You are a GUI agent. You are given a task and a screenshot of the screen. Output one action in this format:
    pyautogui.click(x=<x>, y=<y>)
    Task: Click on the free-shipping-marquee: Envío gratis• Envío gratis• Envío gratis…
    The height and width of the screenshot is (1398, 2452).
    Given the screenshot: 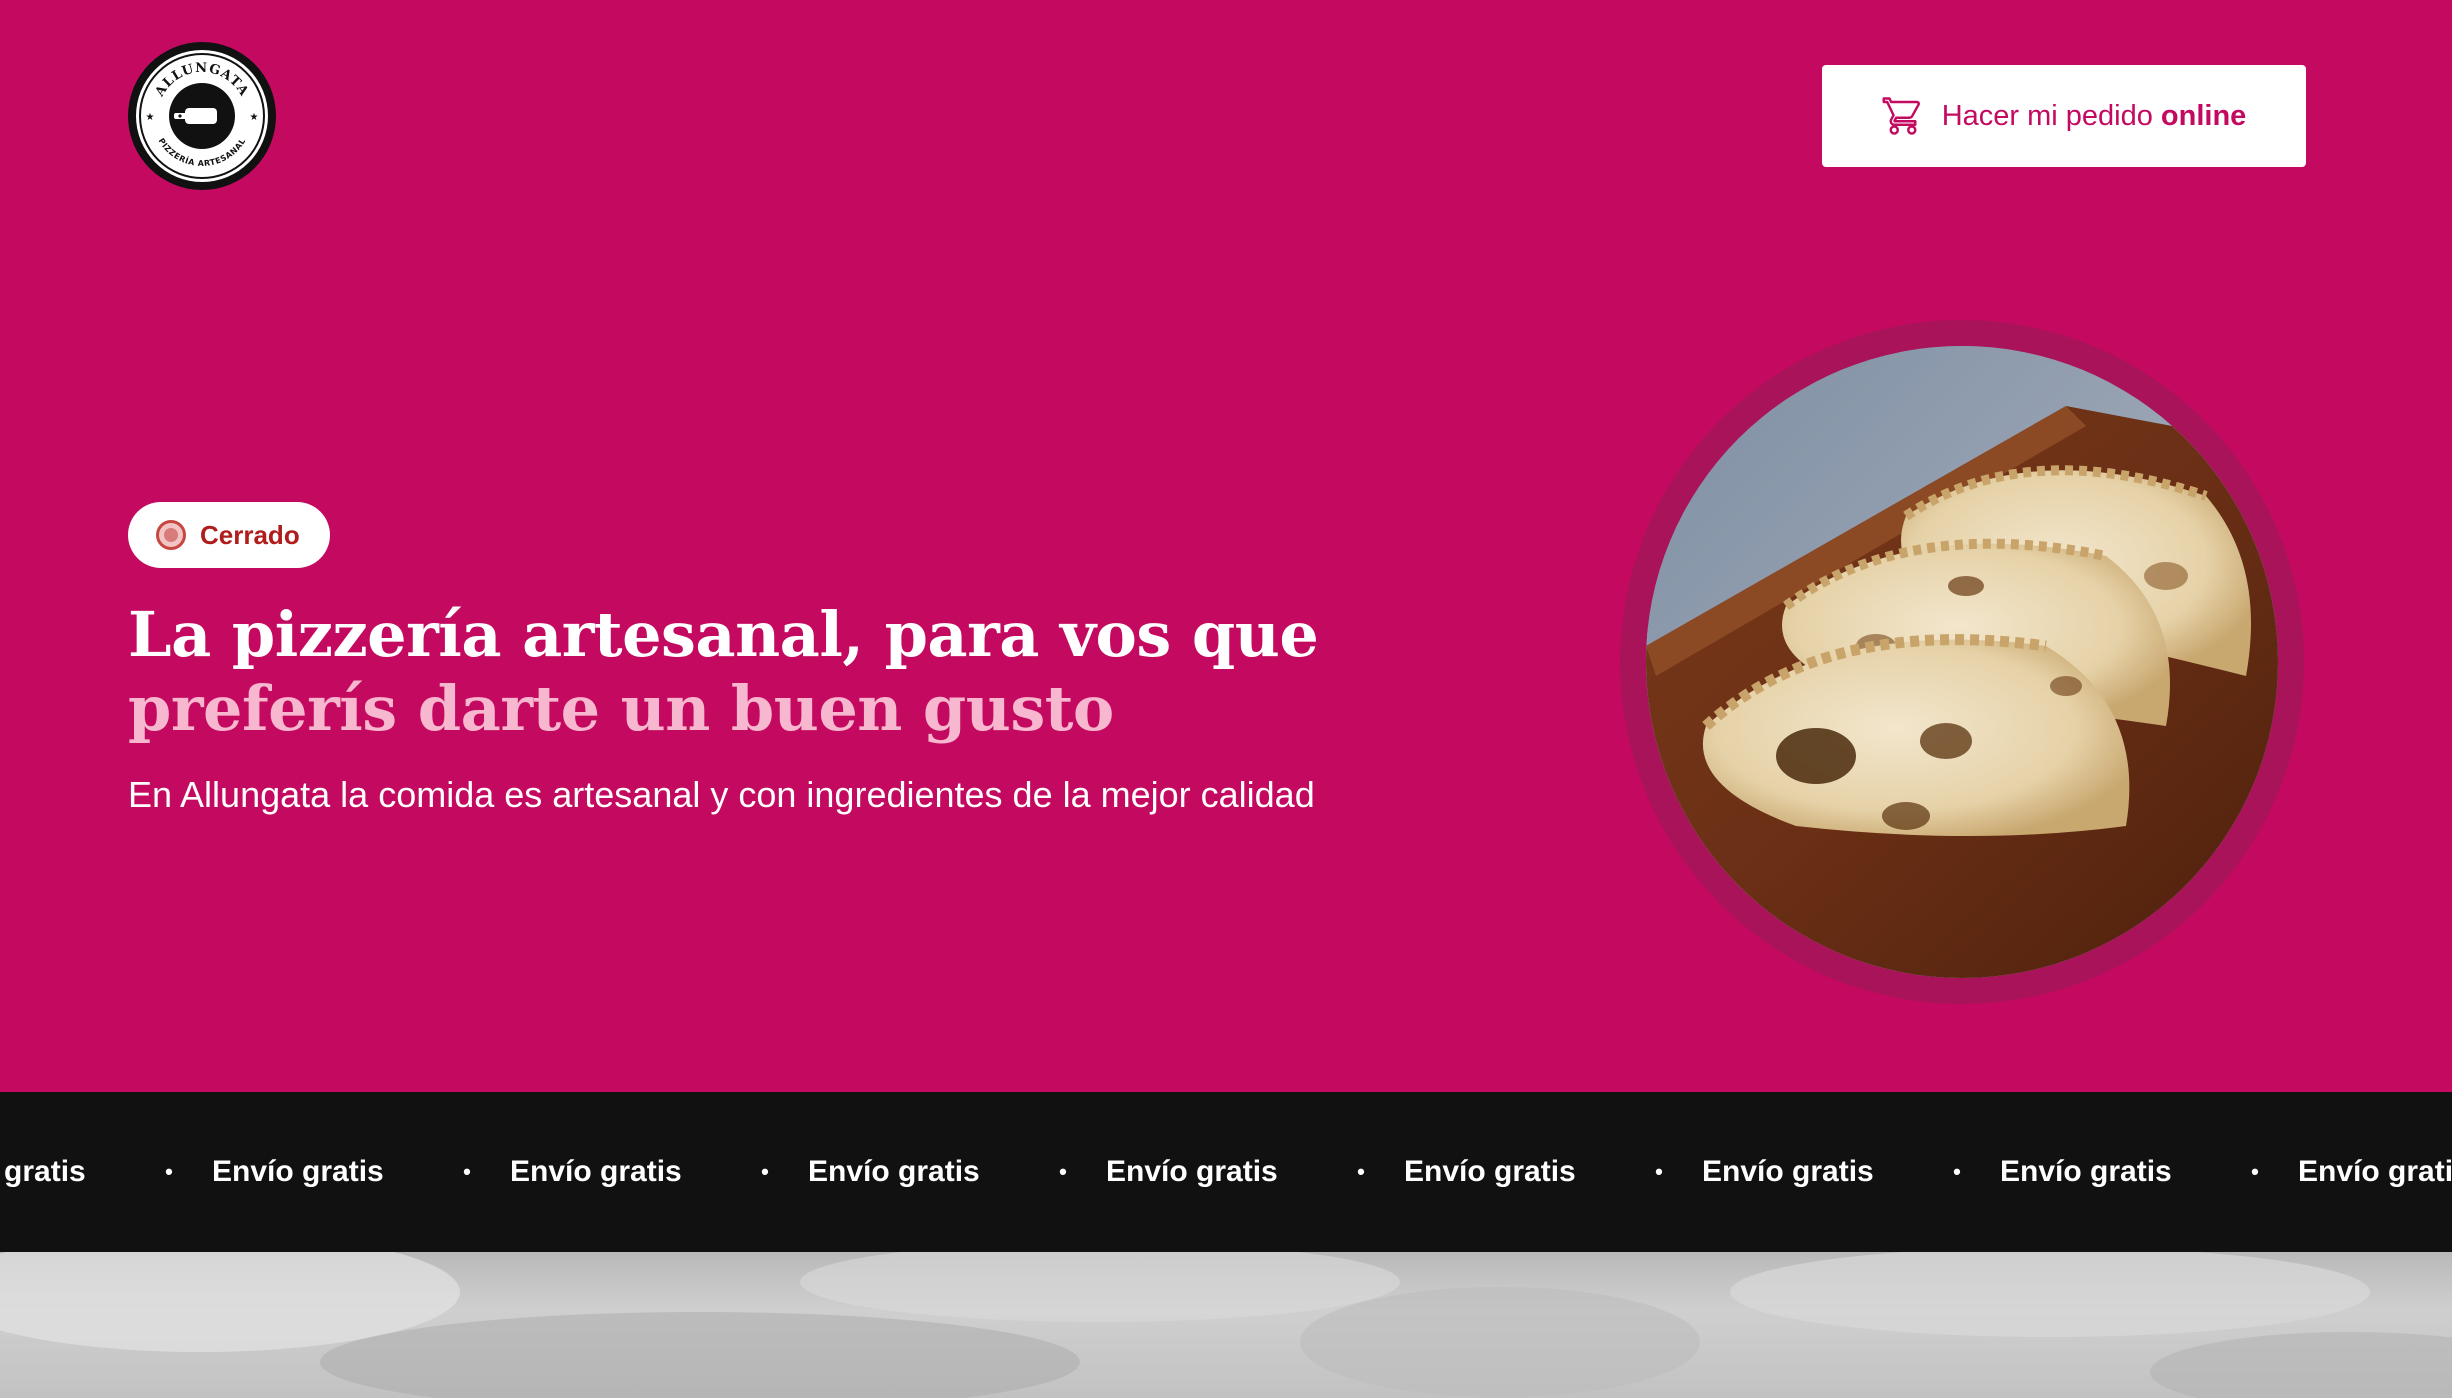 What is the action you would take?
    pyautogui.click(x=1226, y=1172)
    